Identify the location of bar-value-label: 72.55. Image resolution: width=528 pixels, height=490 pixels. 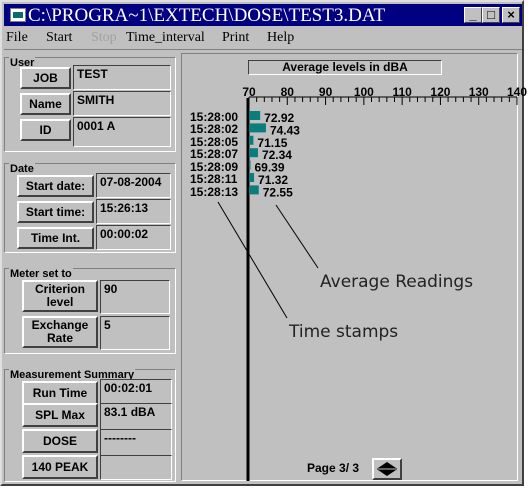
(278, 192).